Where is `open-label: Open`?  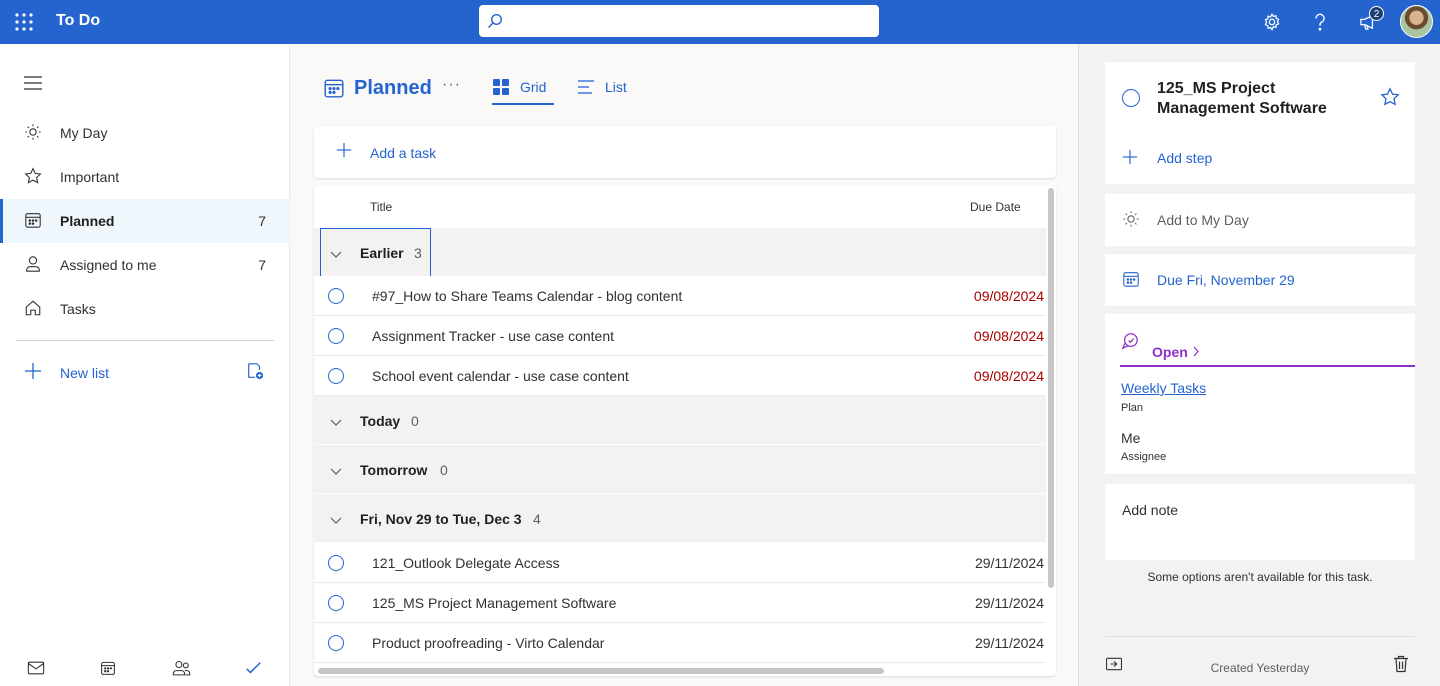 open-label: Open is located at coordinates (1170, 352).